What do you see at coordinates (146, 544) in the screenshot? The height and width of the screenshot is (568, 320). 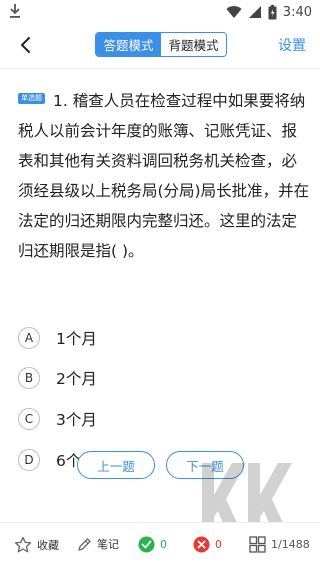 I see `check-circle-icon` at bounding box center [146, 544].